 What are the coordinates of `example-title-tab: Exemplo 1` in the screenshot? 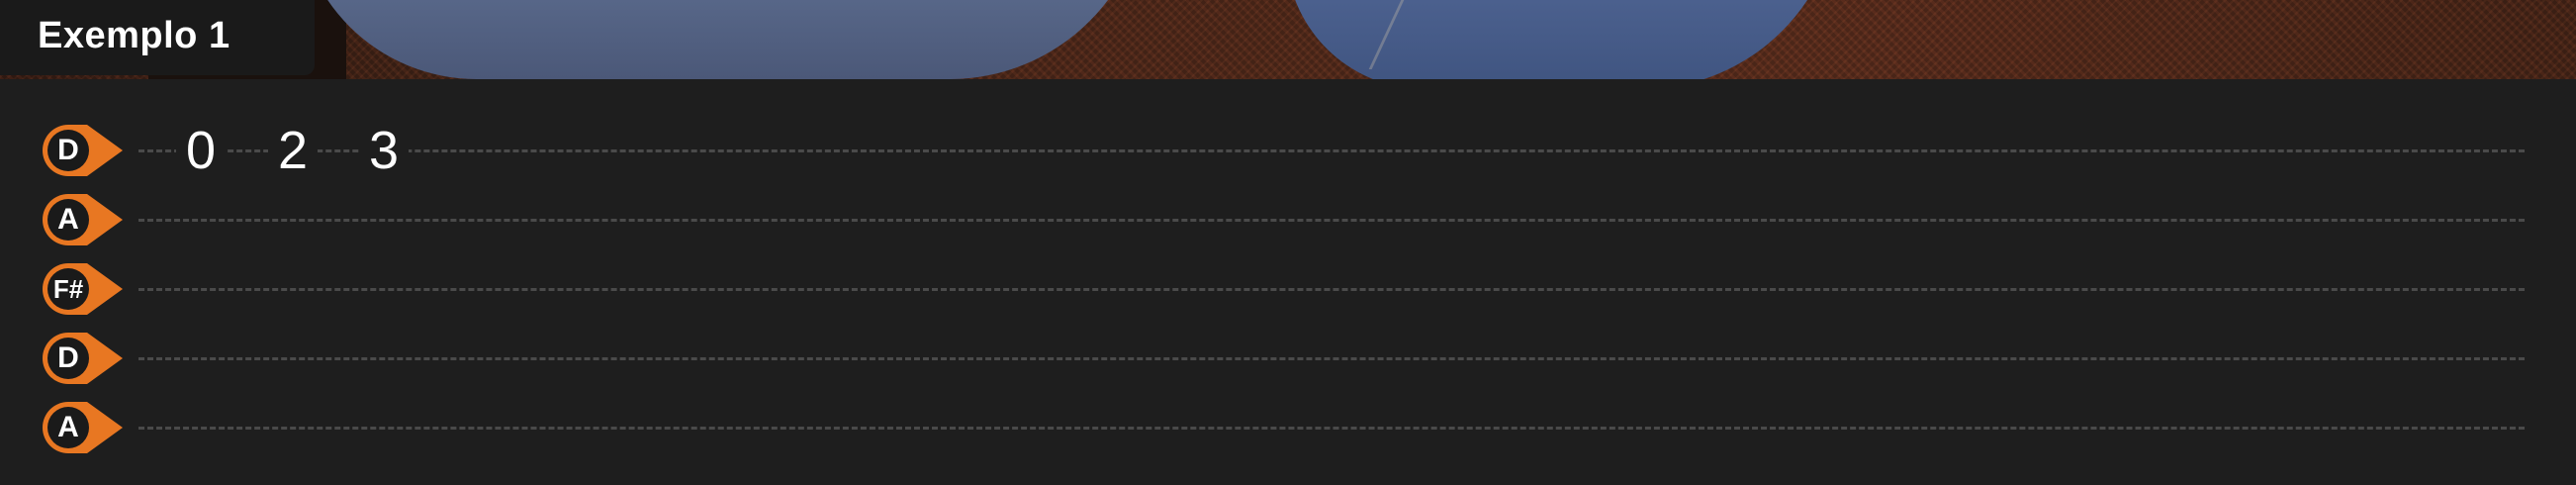 It's located at (157, 37).